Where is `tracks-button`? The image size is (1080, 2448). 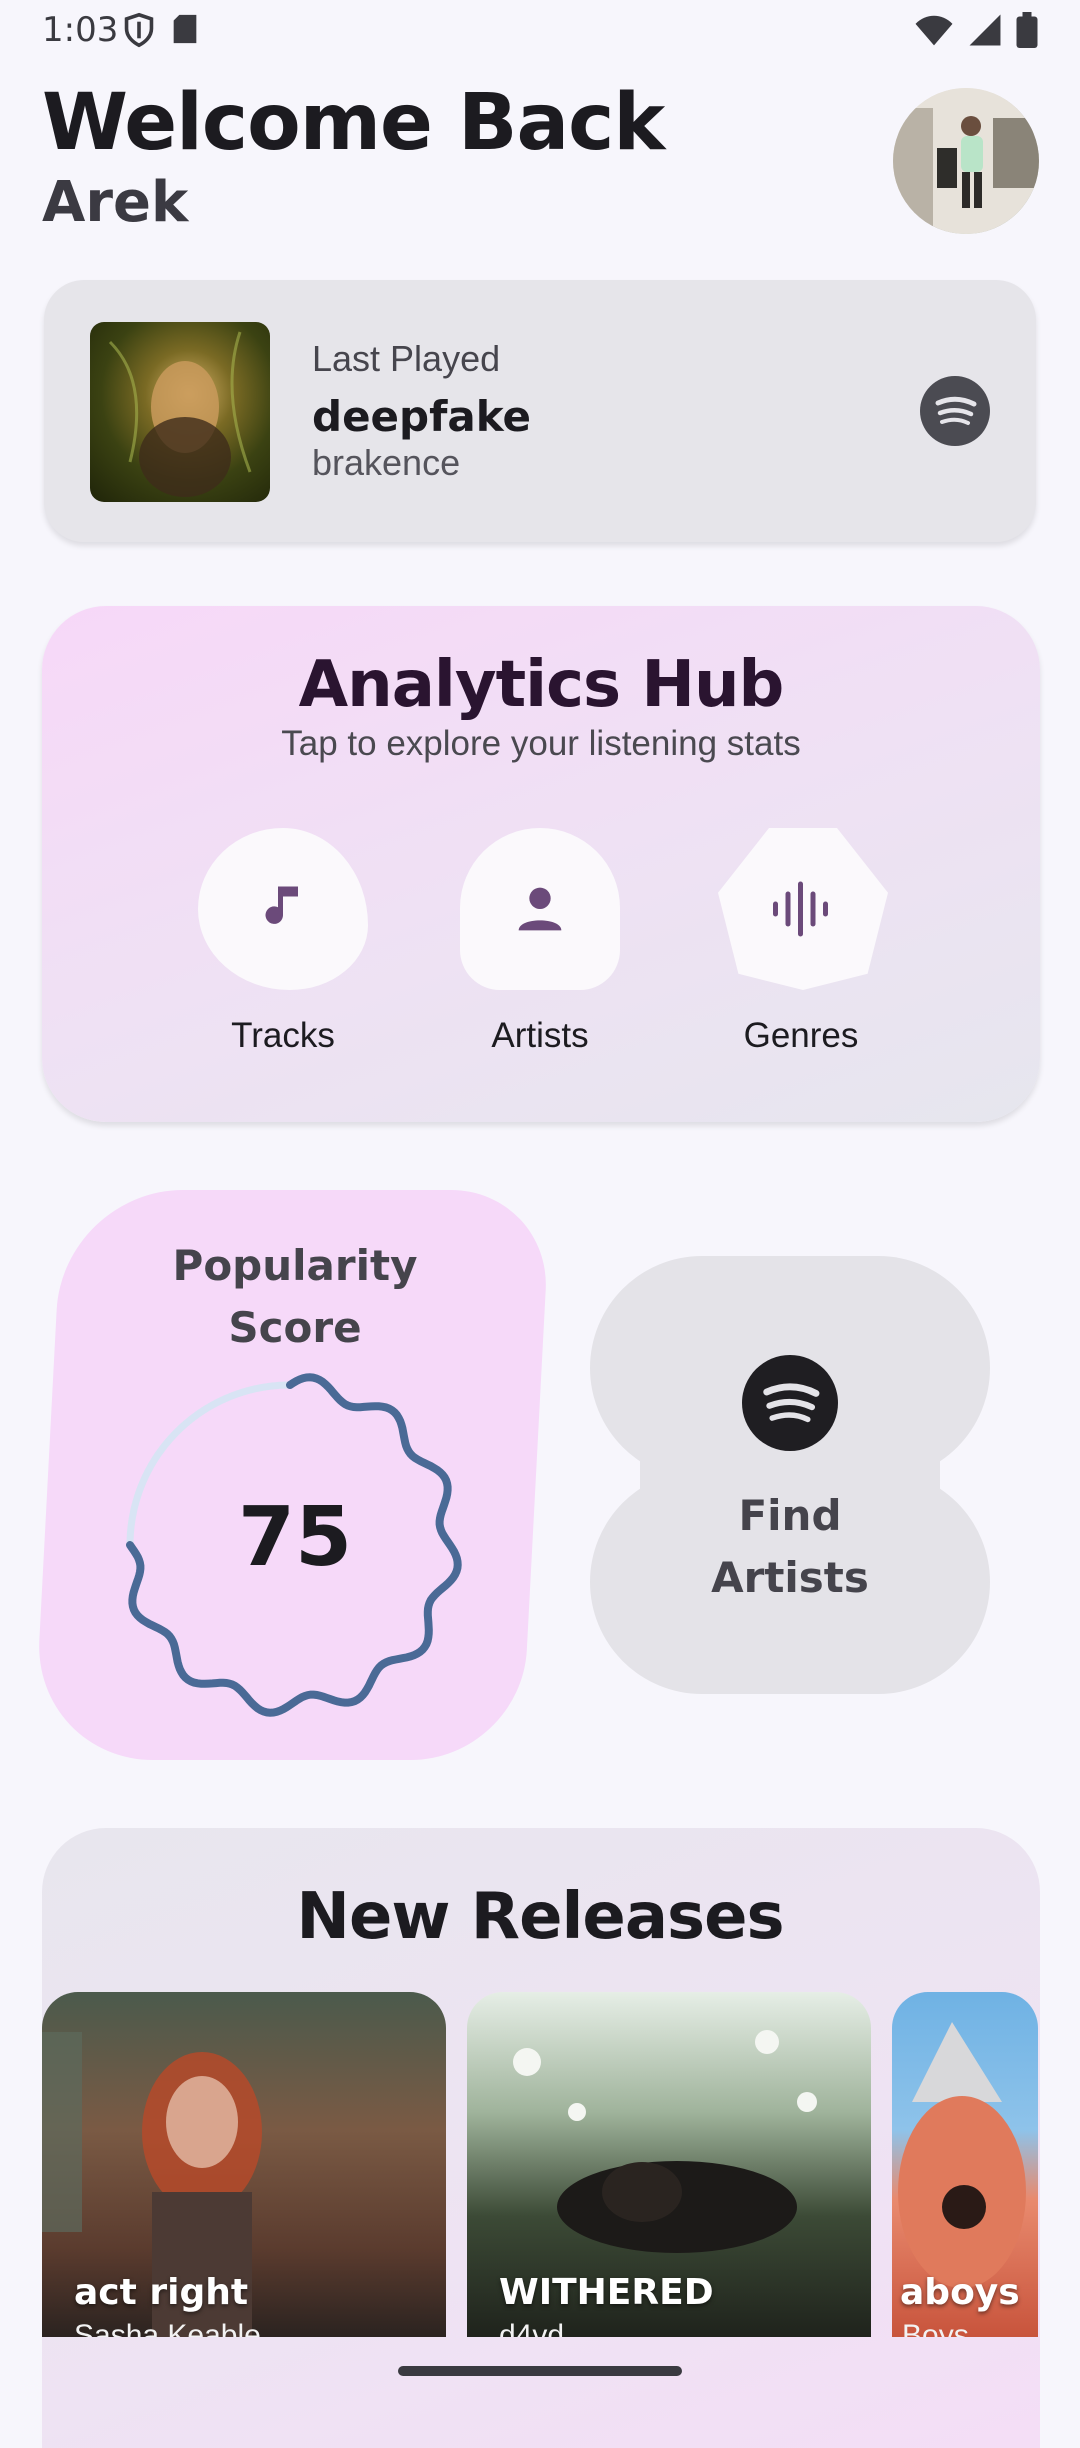
tracks-button is located at coordinates (283, 909).